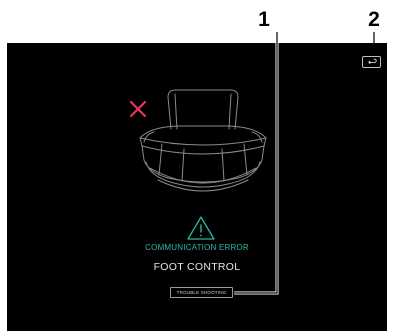  I want to click on back-button, so click(371, 62).